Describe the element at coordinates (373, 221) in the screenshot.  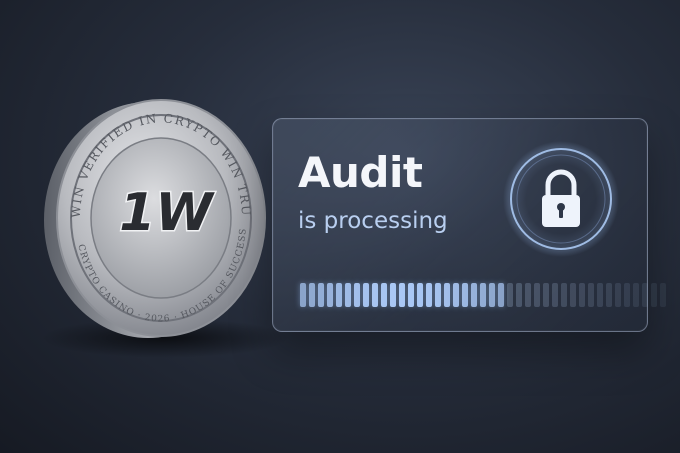
I see `audit-subtitle: is processing` at that location.